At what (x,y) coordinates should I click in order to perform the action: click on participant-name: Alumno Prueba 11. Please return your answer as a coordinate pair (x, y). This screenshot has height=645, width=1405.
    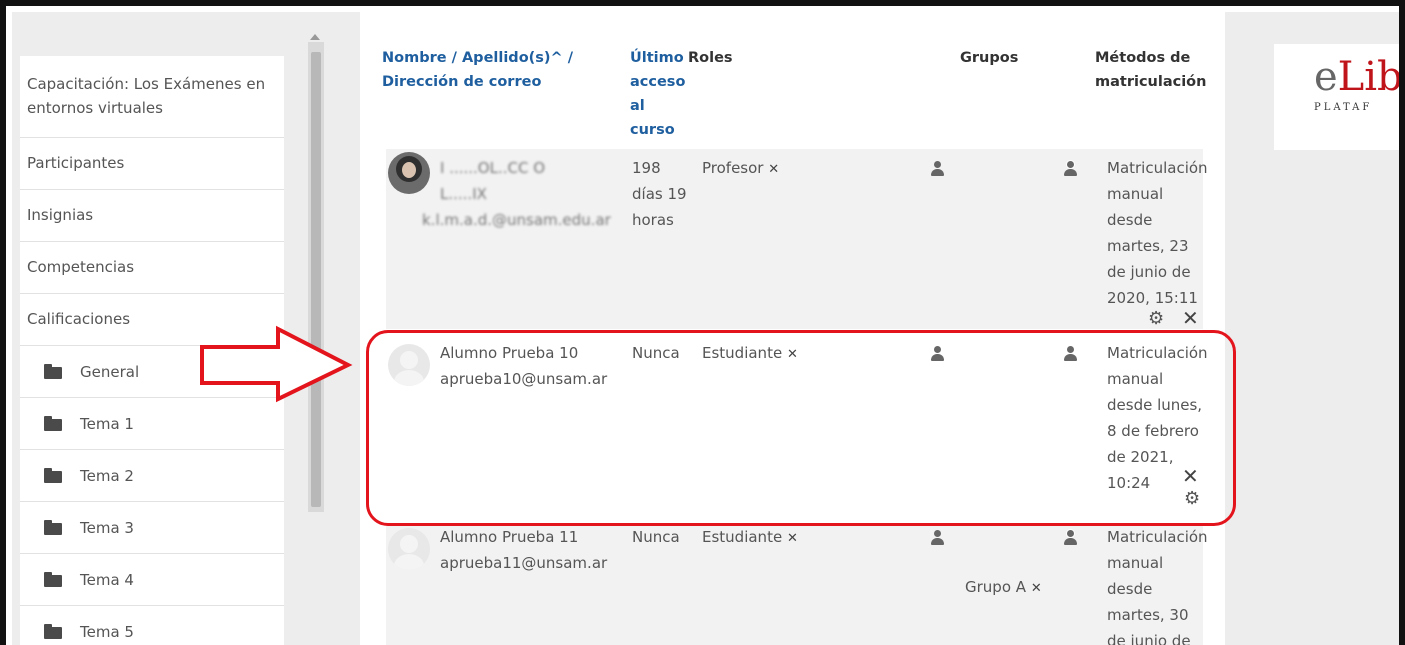
    Looking at the image, I should click on (509, 537).